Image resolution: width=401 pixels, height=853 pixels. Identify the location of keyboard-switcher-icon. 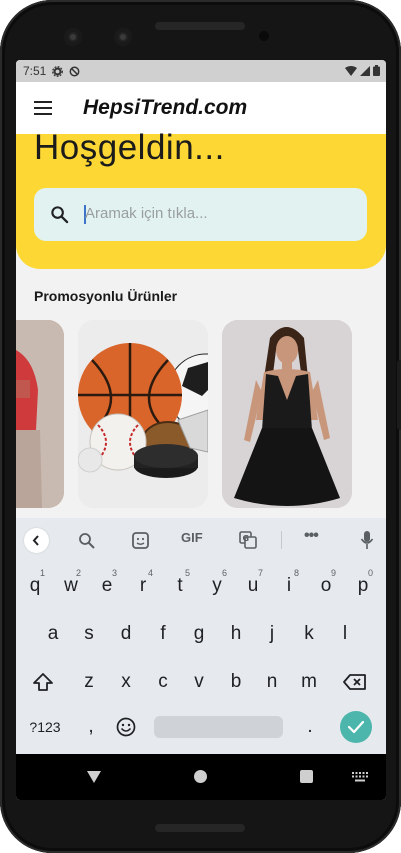
(360, 777).